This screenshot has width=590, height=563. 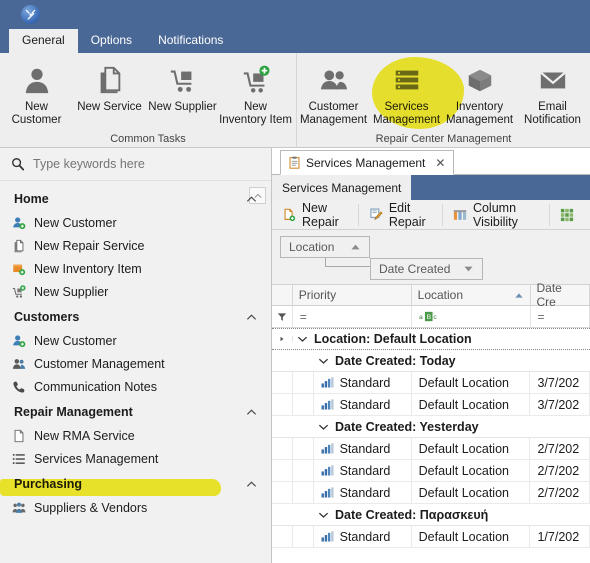 I want to click on grid-column-date-created: Date Cre, so click(x=560, y=295).